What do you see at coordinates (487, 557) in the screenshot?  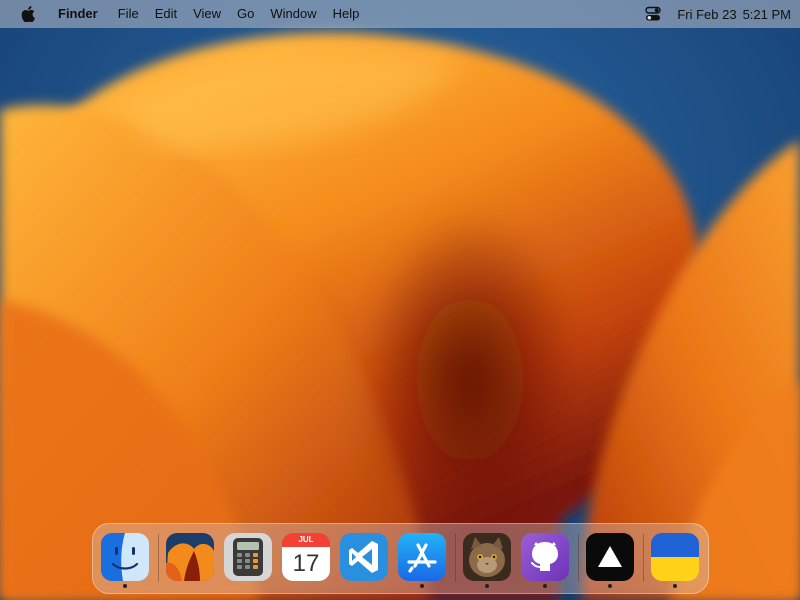 I see `cat-photo-app-icon` at bounding box center [487, 557].